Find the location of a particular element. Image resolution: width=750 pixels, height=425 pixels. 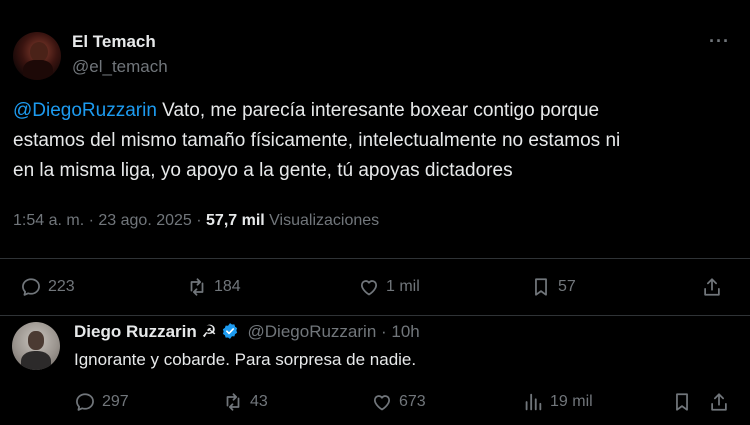

share-button is located at coordinates (715, 287).